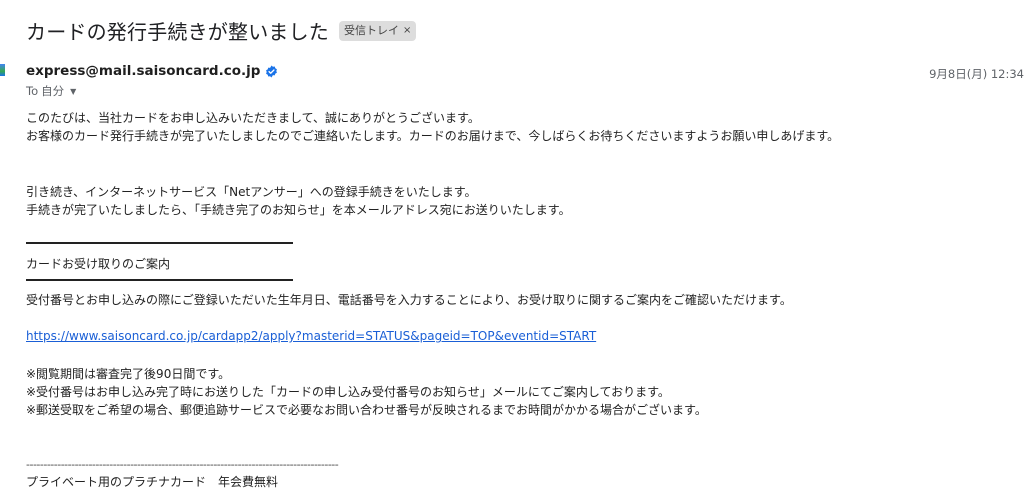 Image resolution: width=1024 pixels, height=488 pixels. I want to click on footer-line: プライベート用のプラチナカード 年会費無料, so click(152, 481).